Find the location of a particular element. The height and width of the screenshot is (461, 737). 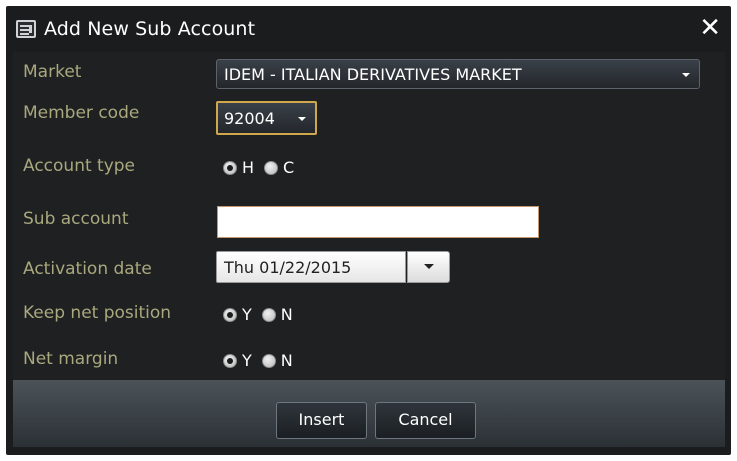

member-code-select: 92004 is located at coordinates (266, 118).